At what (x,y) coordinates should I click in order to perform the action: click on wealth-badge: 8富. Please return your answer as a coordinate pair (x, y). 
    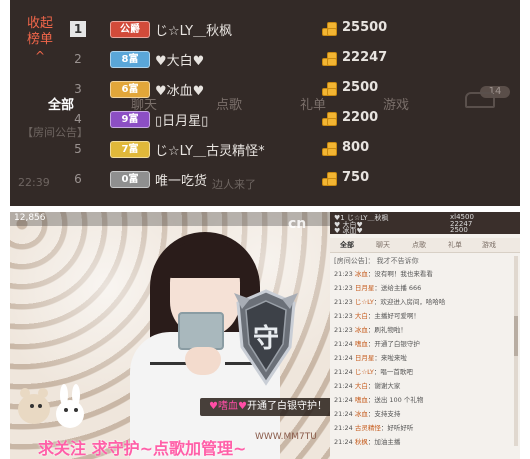
    Looking at the image, I should click on (130, 59).